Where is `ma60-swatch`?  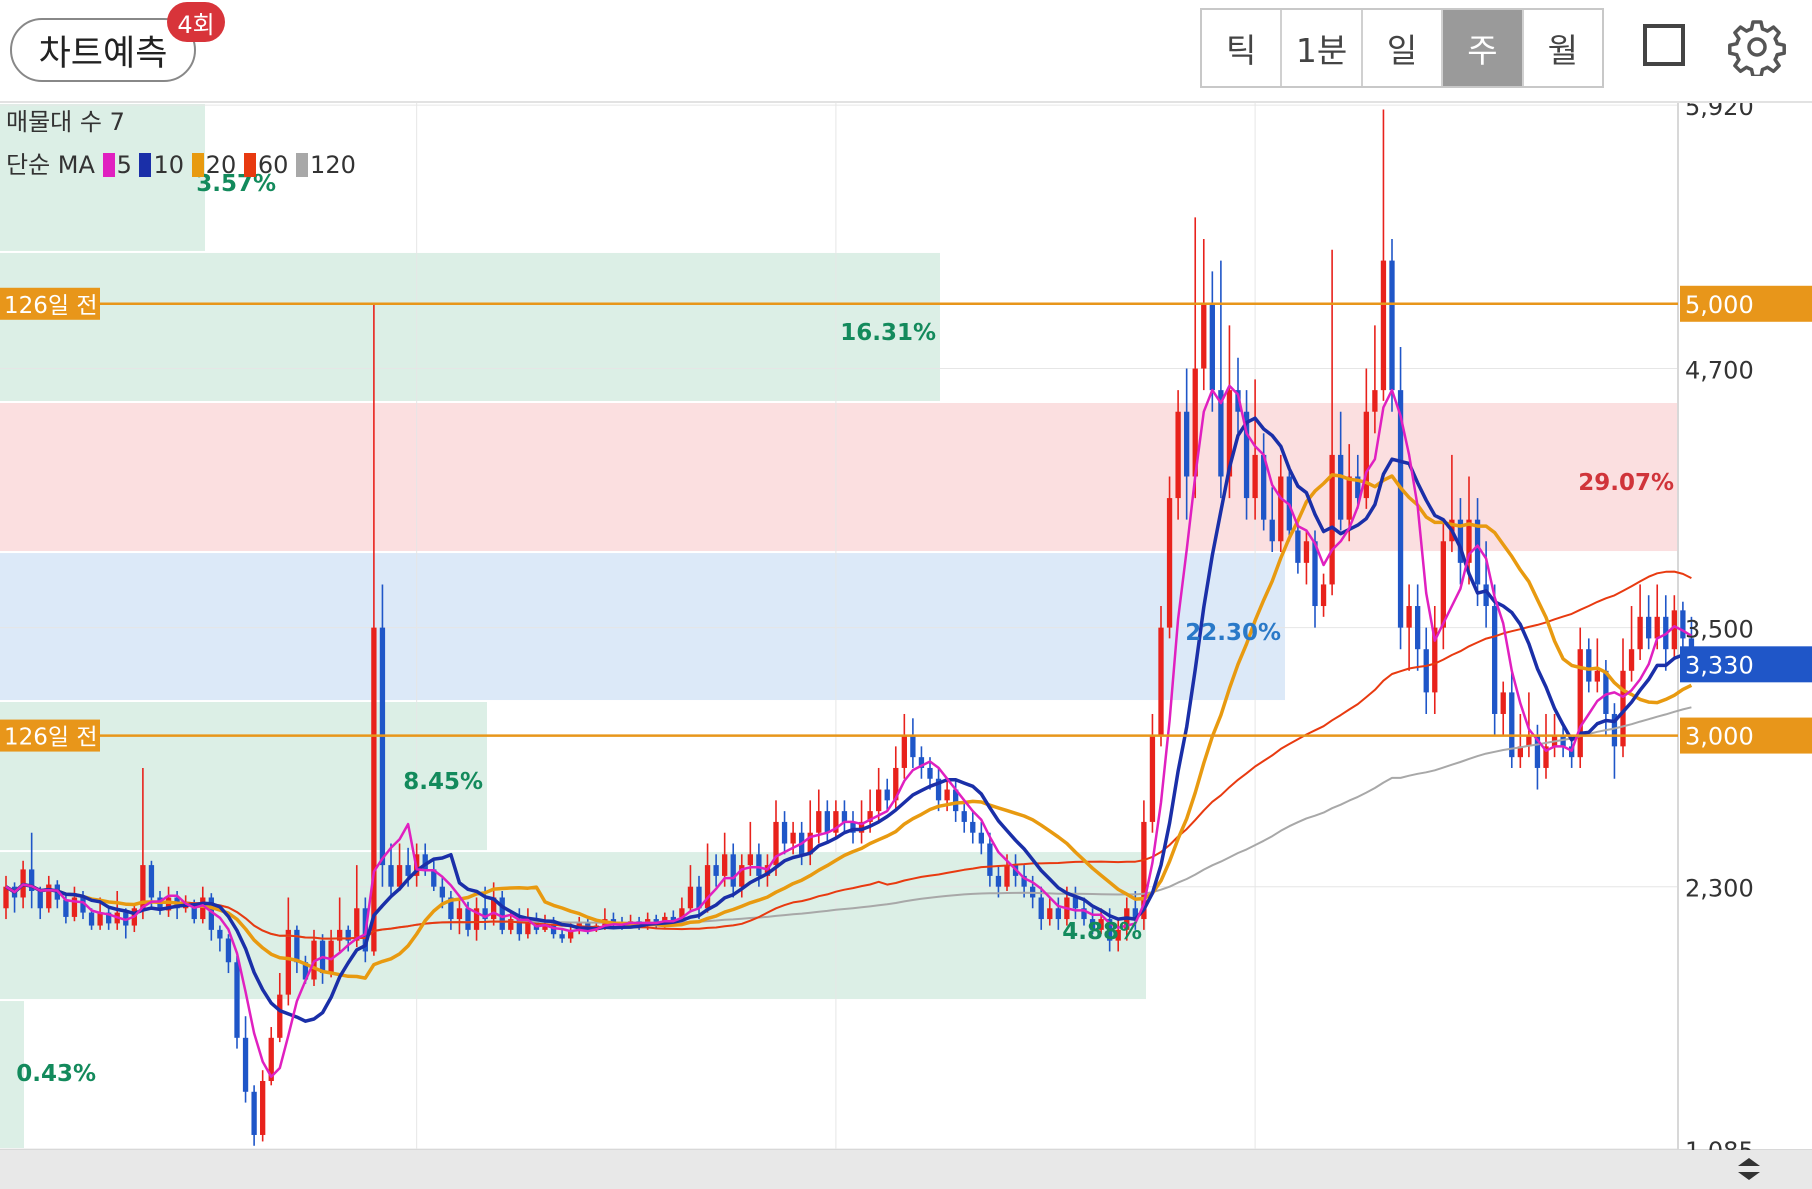 ma60-swatch is located at coordinates (249, 165).